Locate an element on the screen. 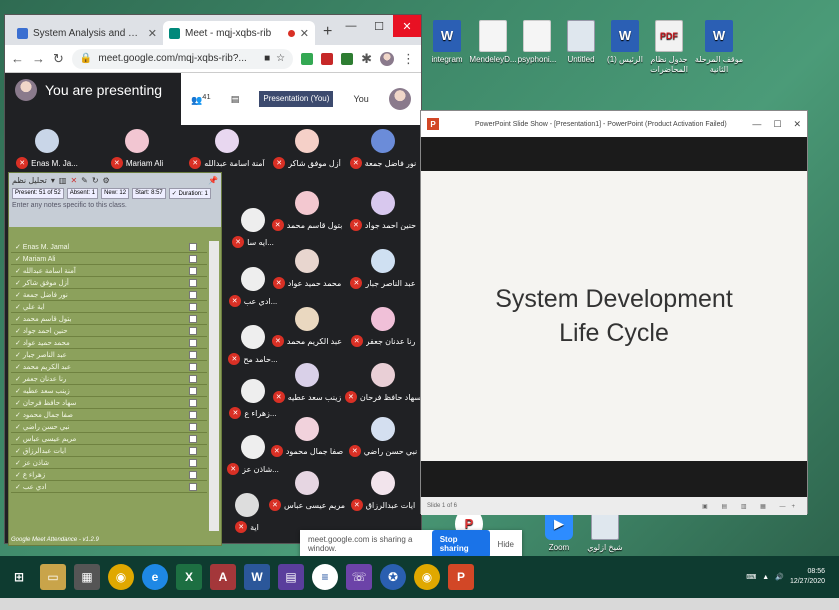 The width and height of the screenshot is (839, 610). chat-icon: ▤ is located at coordinates (235, 99).